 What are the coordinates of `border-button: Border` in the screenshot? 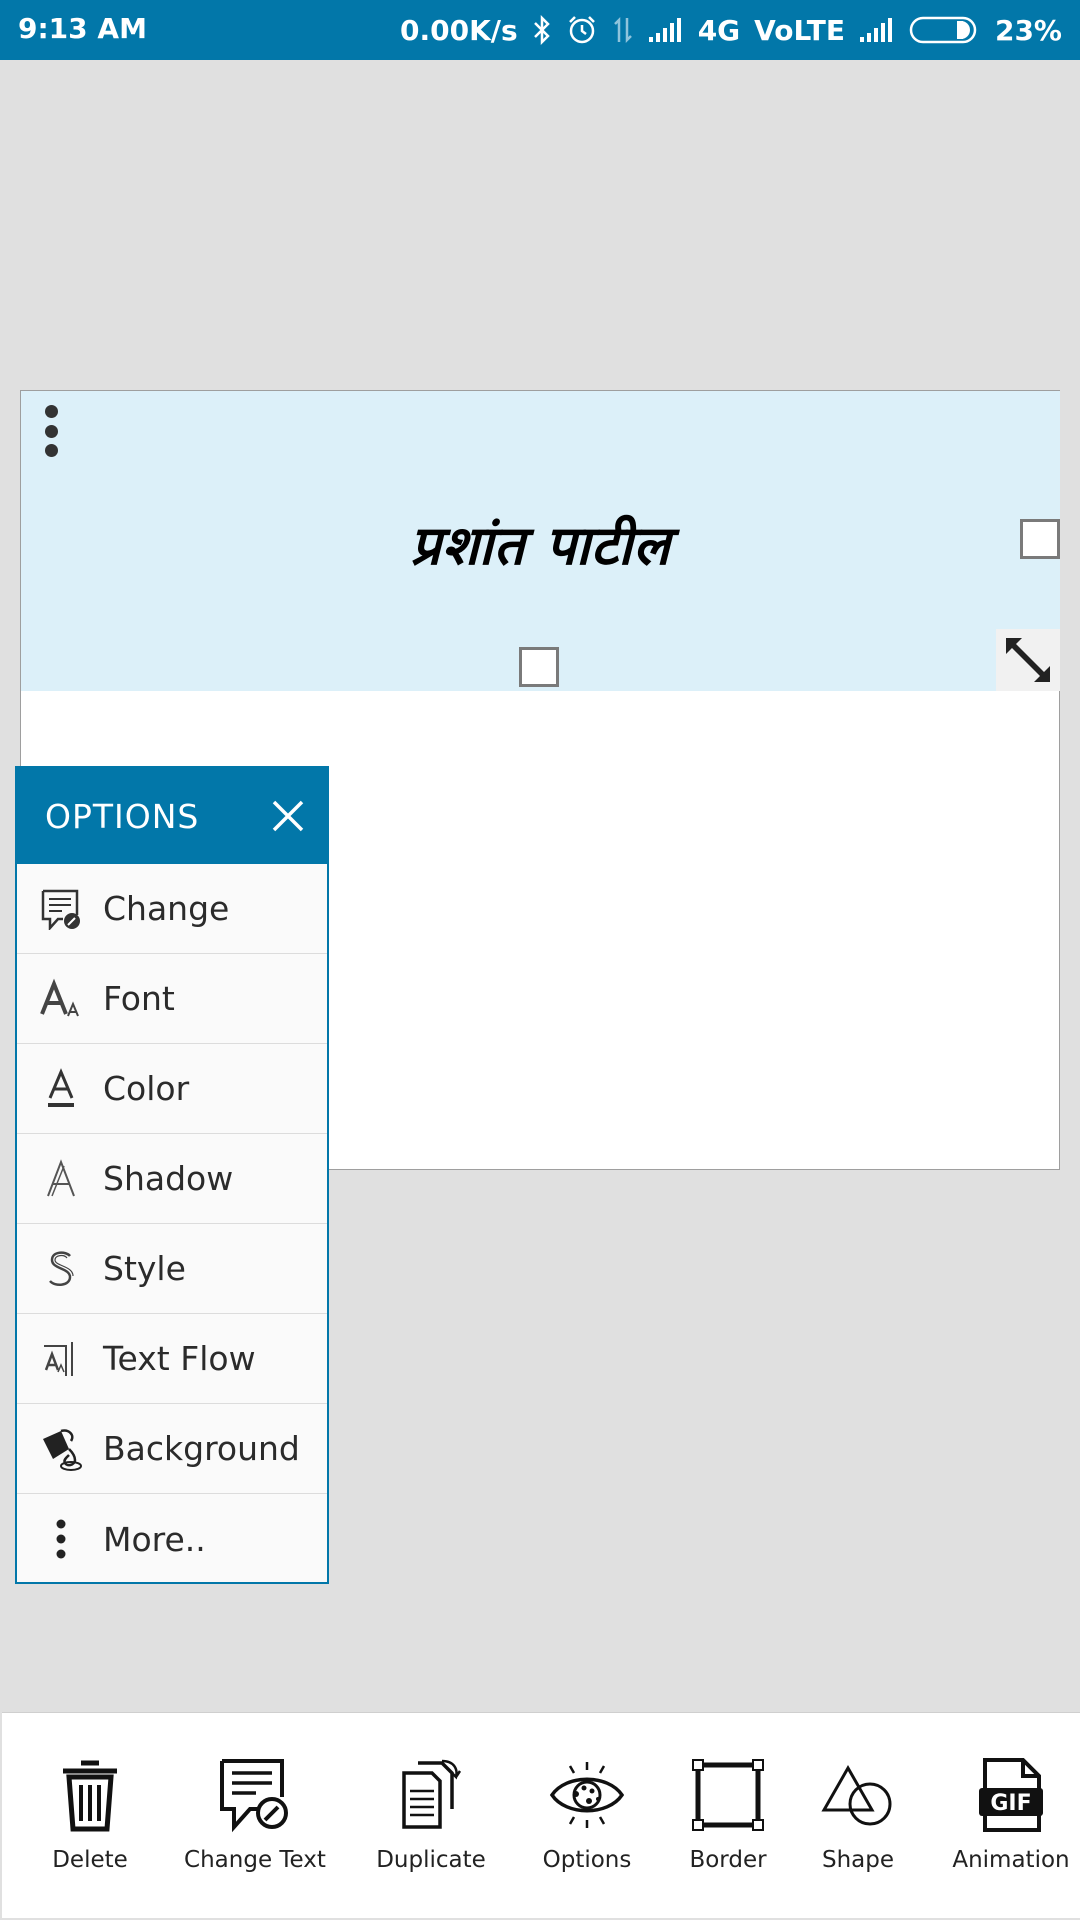 It's located at (728, 1815).